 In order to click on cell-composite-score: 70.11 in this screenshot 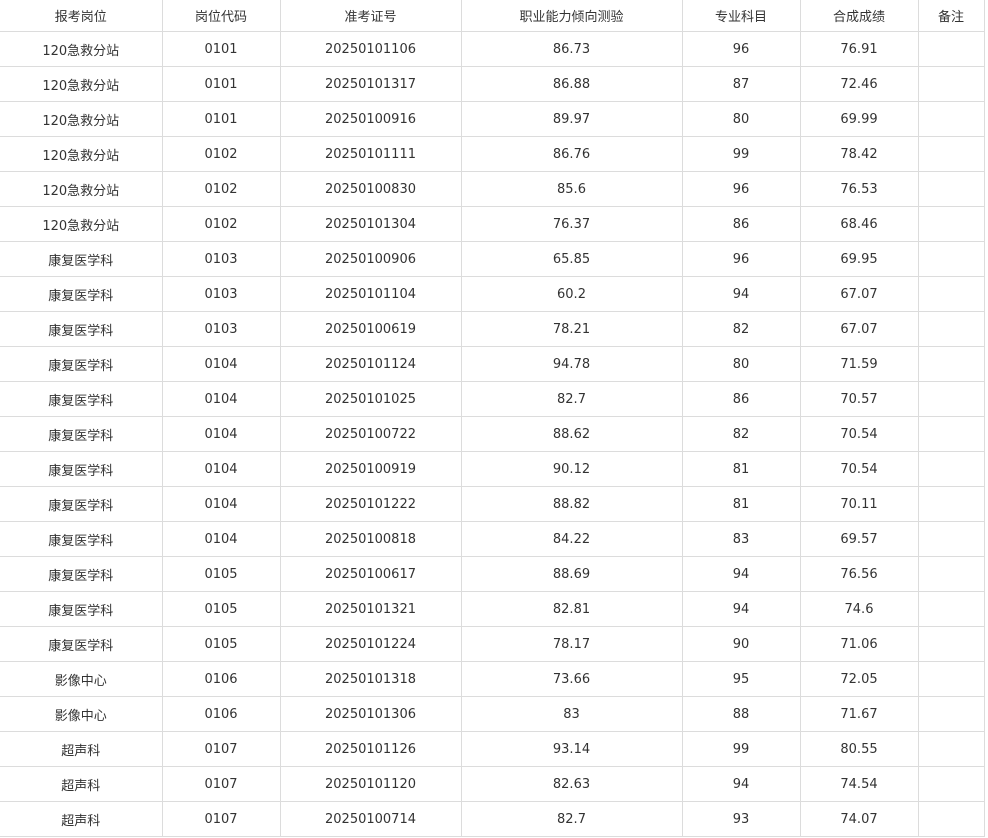, I will do `click(859, 504)`.